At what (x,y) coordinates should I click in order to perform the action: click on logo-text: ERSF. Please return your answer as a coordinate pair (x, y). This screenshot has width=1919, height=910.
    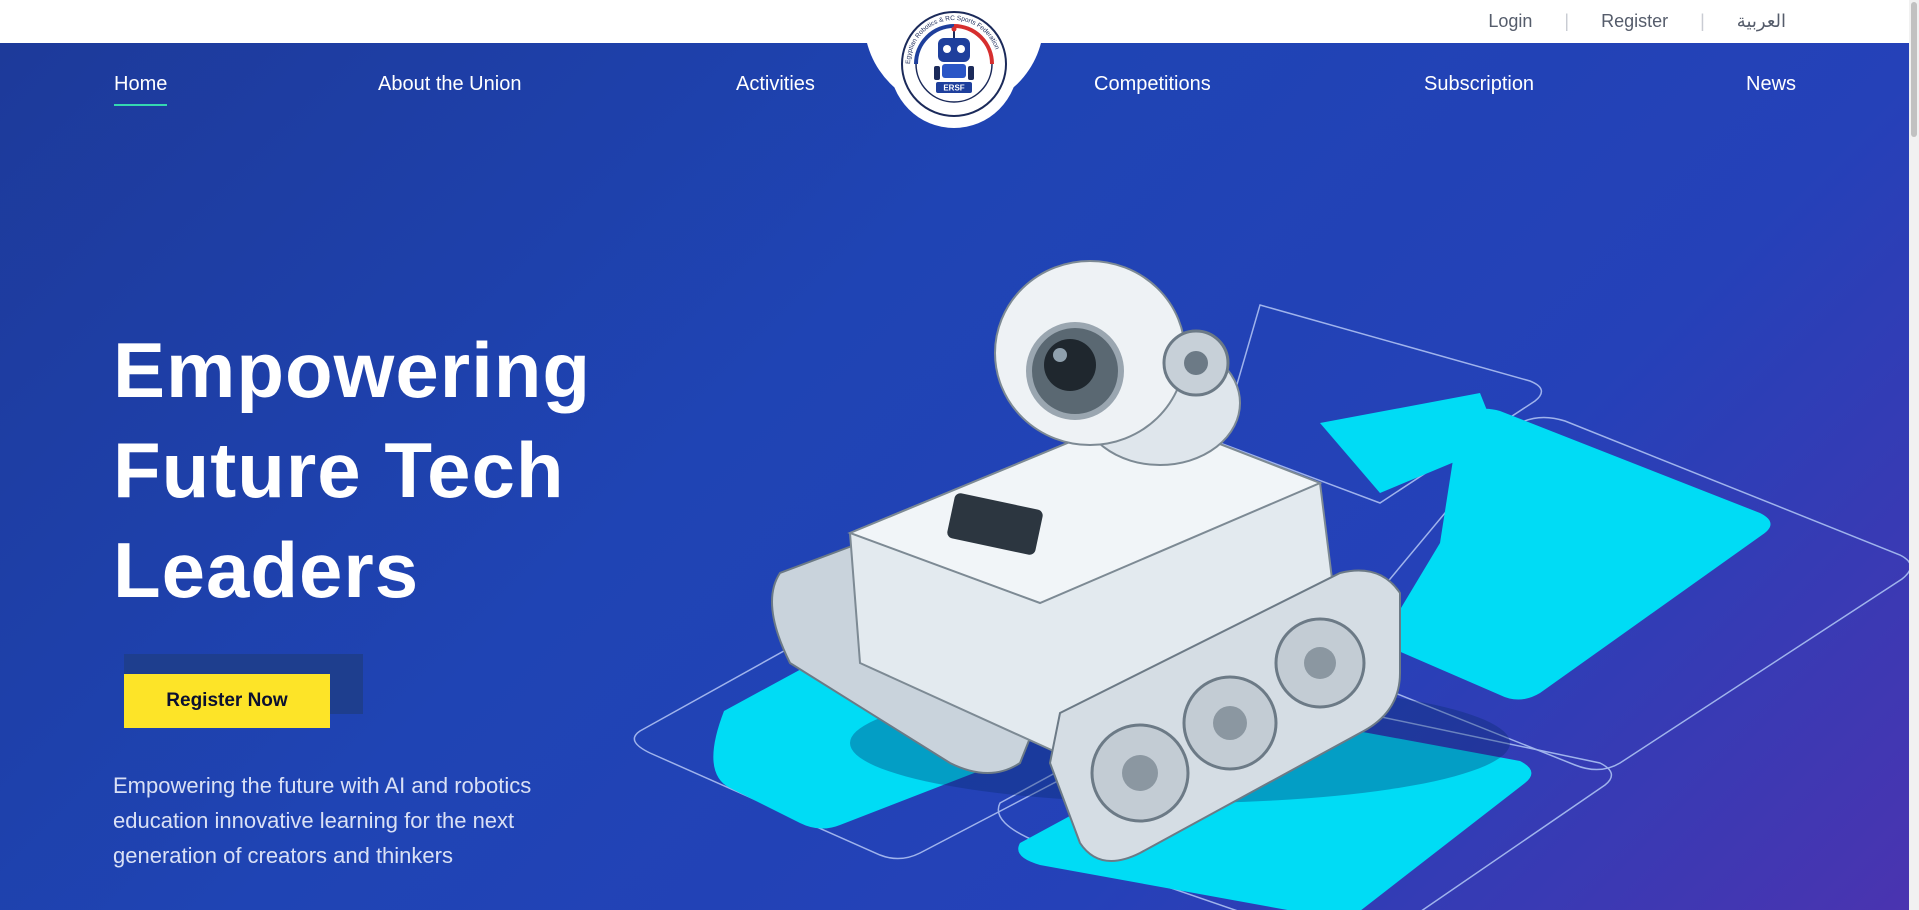
    Looking at the image, I should click on (953, 88).